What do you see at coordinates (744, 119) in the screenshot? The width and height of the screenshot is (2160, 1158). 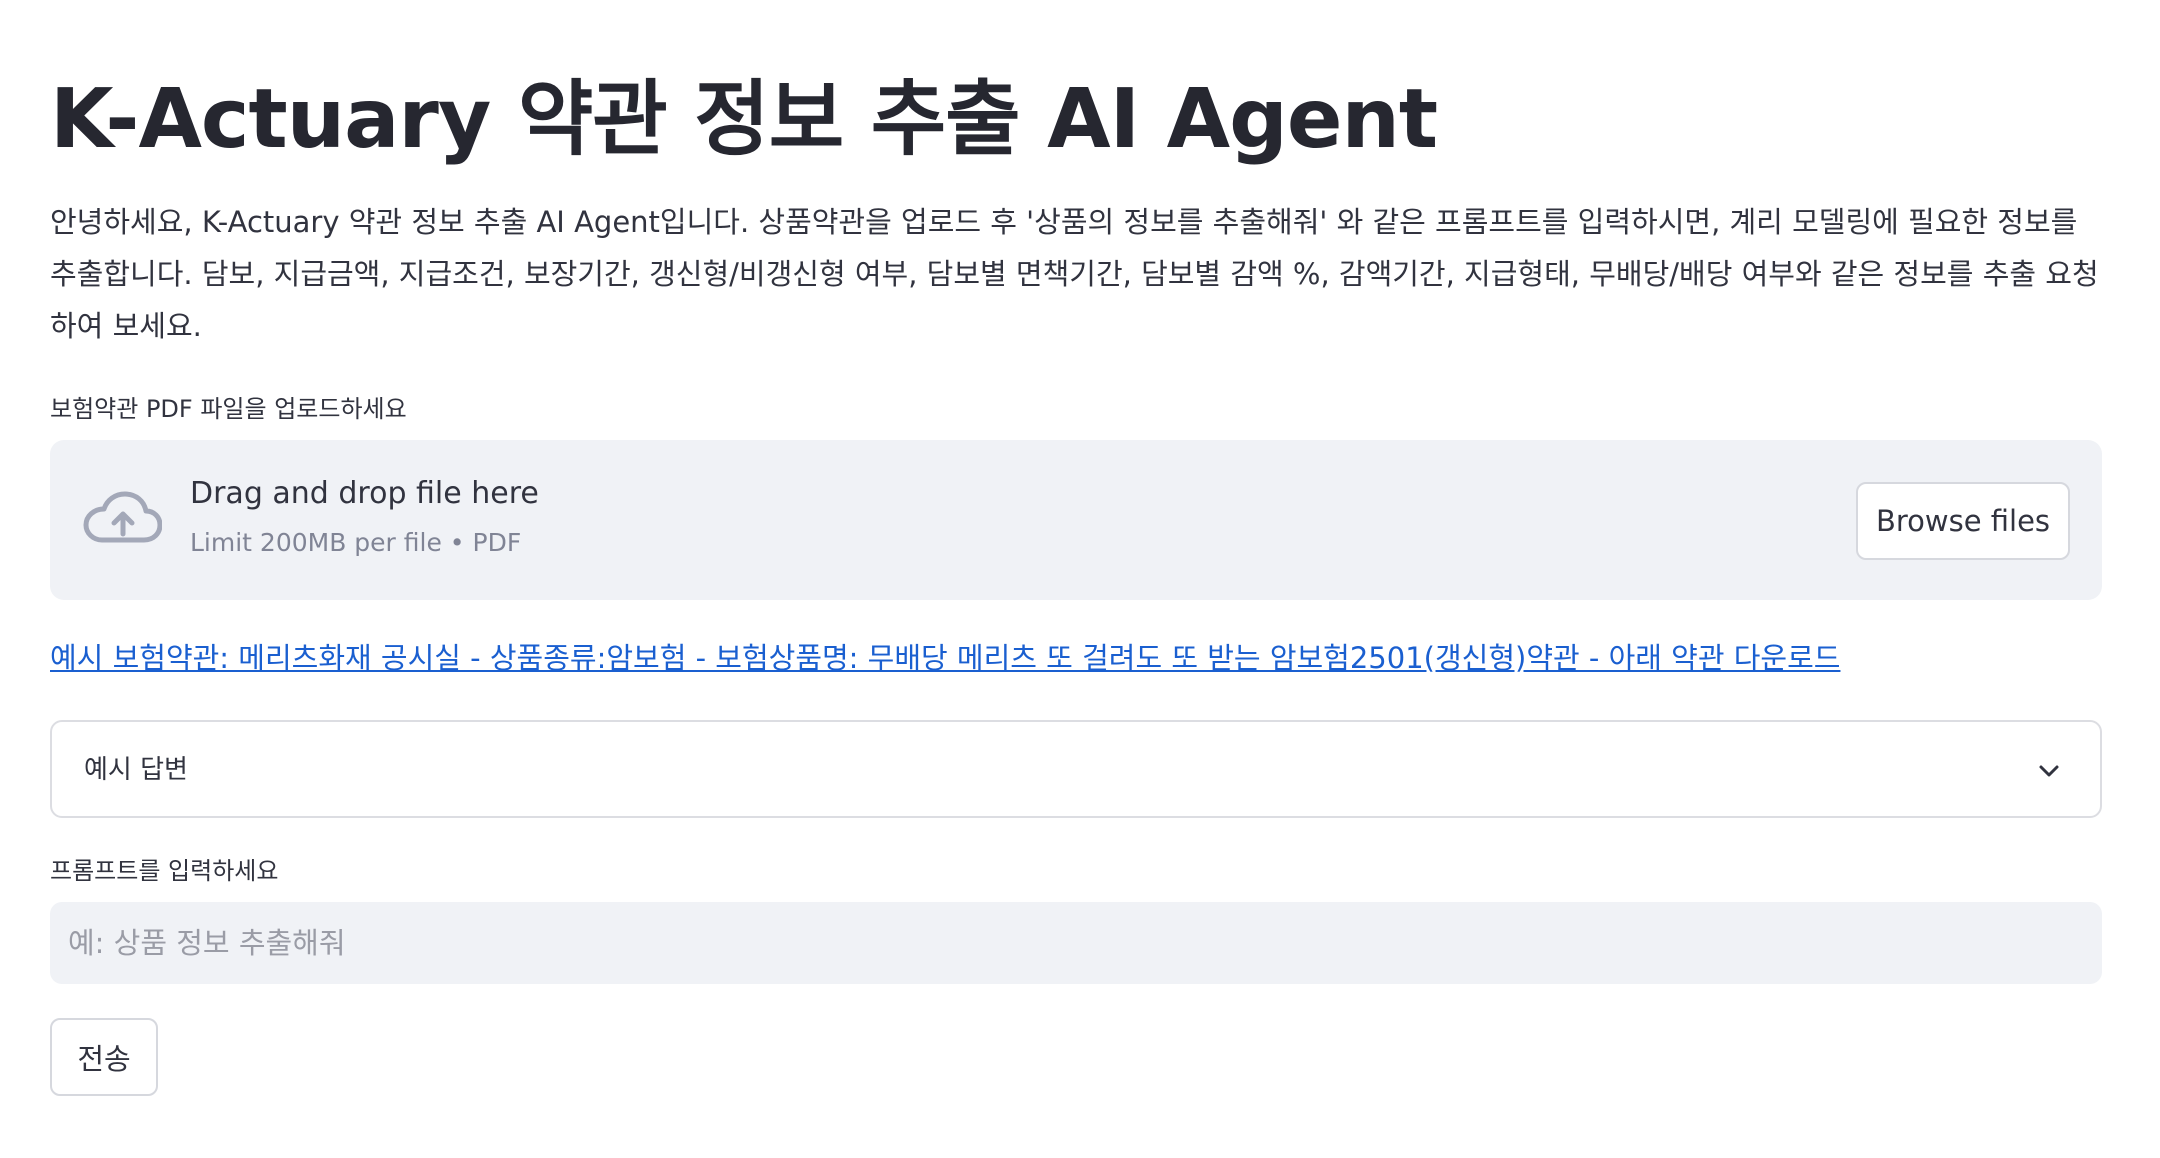 I see `page-title: K-Actuary 약관 정보 추출 AI Agent` at bounding box center [744, 119].